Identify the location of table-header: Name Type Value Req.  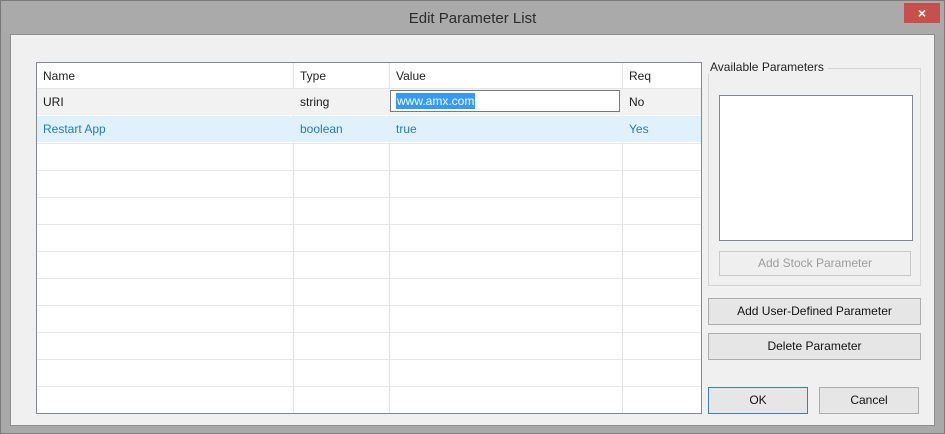
(369, 76).